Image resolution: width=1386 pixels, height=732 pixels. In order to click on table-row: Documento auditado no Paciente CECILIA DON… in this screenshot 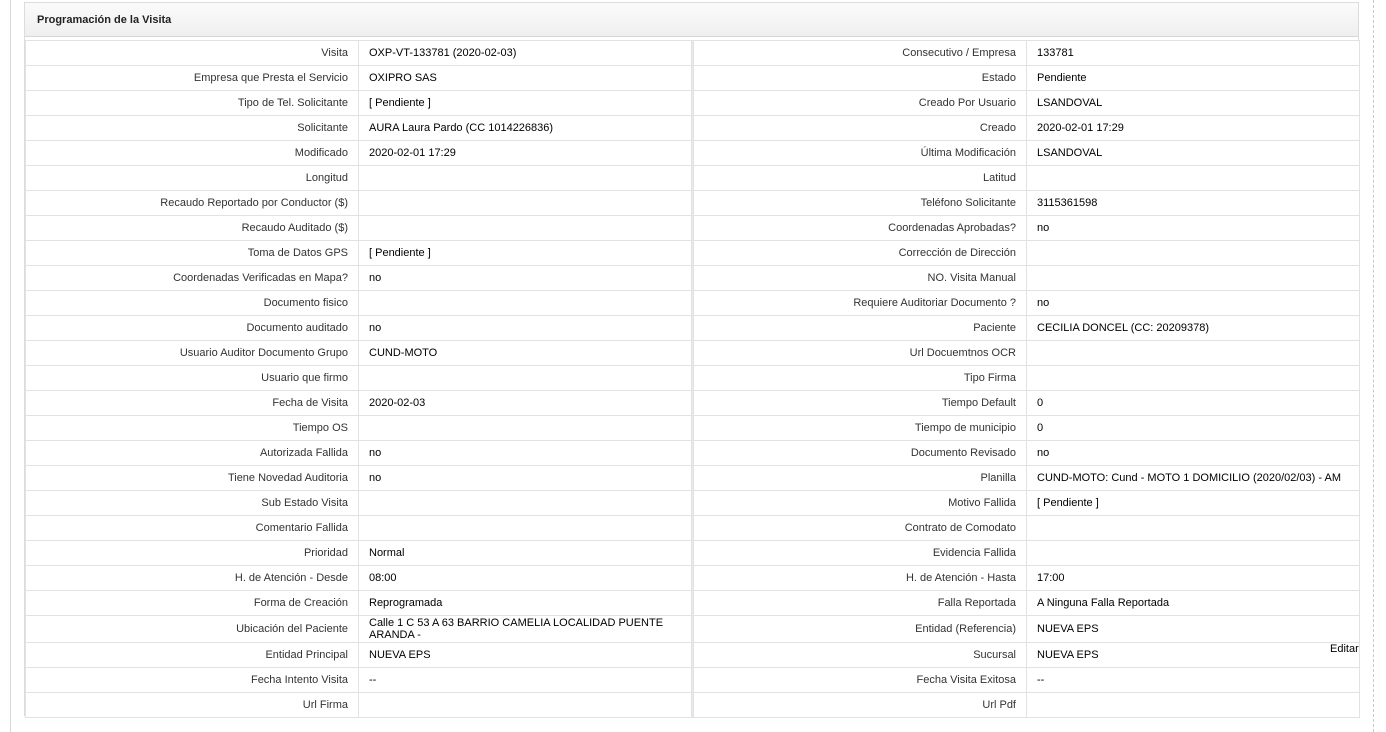, I will do `click(692, 328)`.